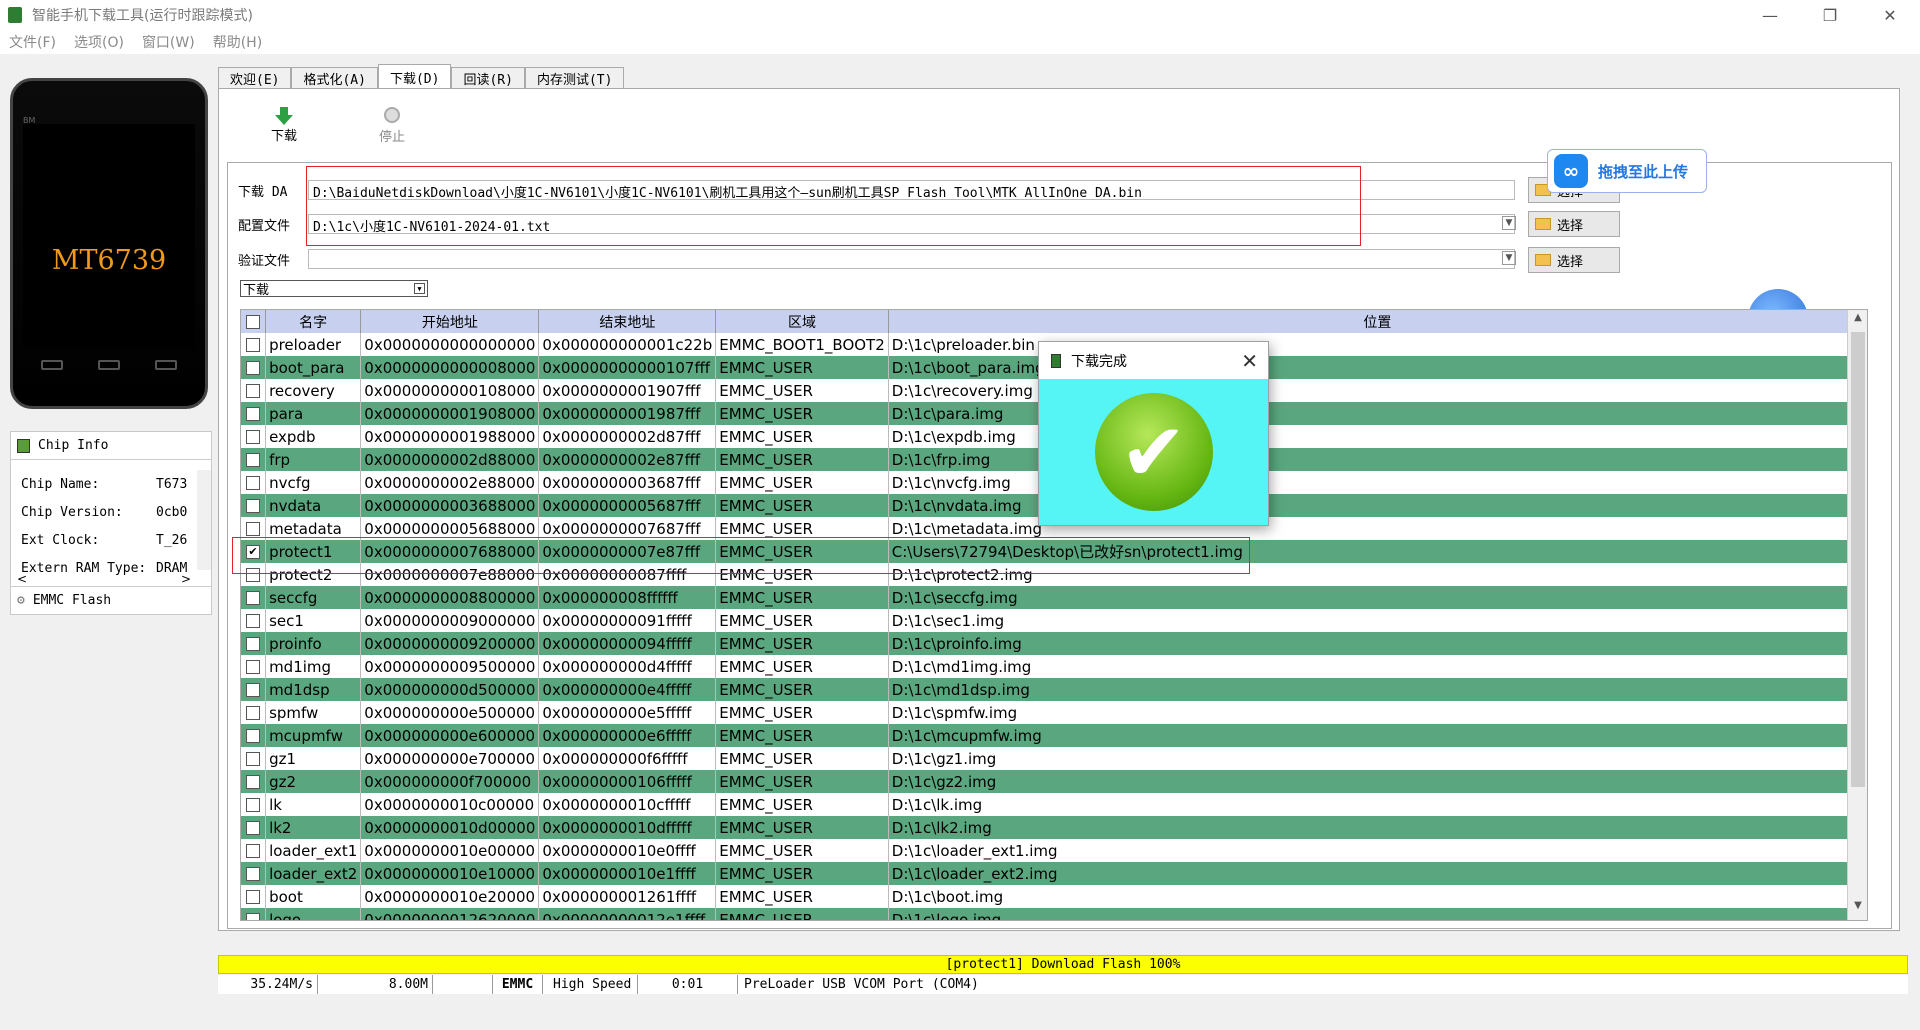  I want to click on select-all-header, so click(254, 321).